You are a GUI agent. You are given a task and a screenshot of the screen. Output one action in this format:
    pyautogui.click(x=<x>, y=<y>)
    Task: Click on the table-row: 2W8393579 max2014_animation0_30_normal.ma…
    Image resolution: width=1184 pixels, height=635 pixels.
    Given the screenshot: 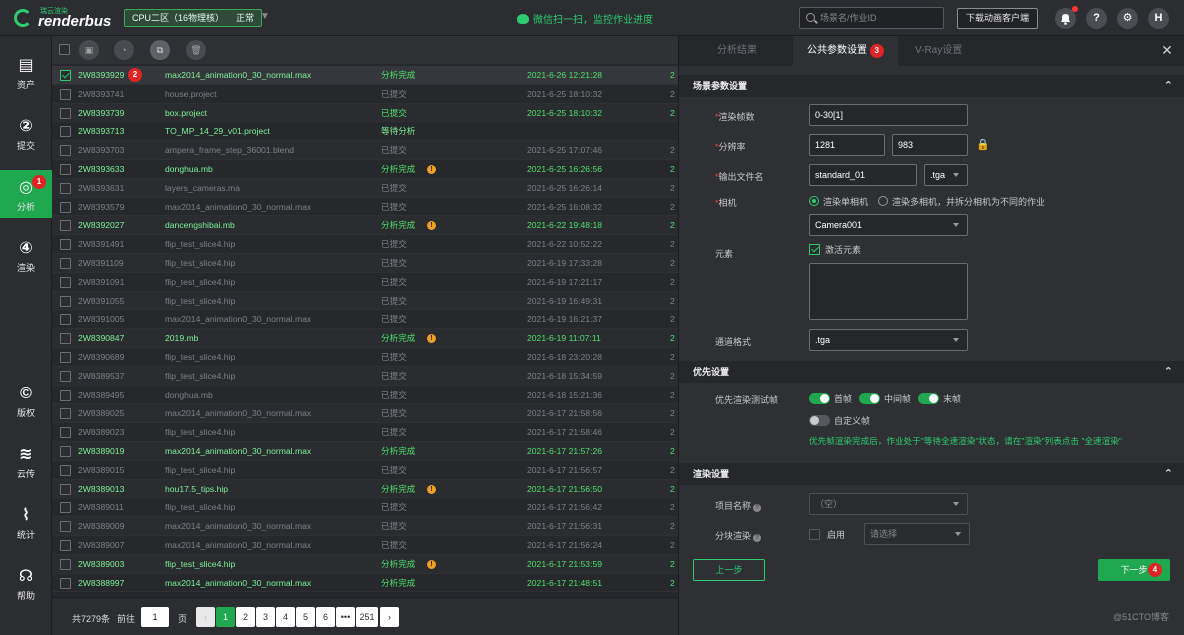 What is the action you would take?
    pyautogui.click(x=365, y=207)
    